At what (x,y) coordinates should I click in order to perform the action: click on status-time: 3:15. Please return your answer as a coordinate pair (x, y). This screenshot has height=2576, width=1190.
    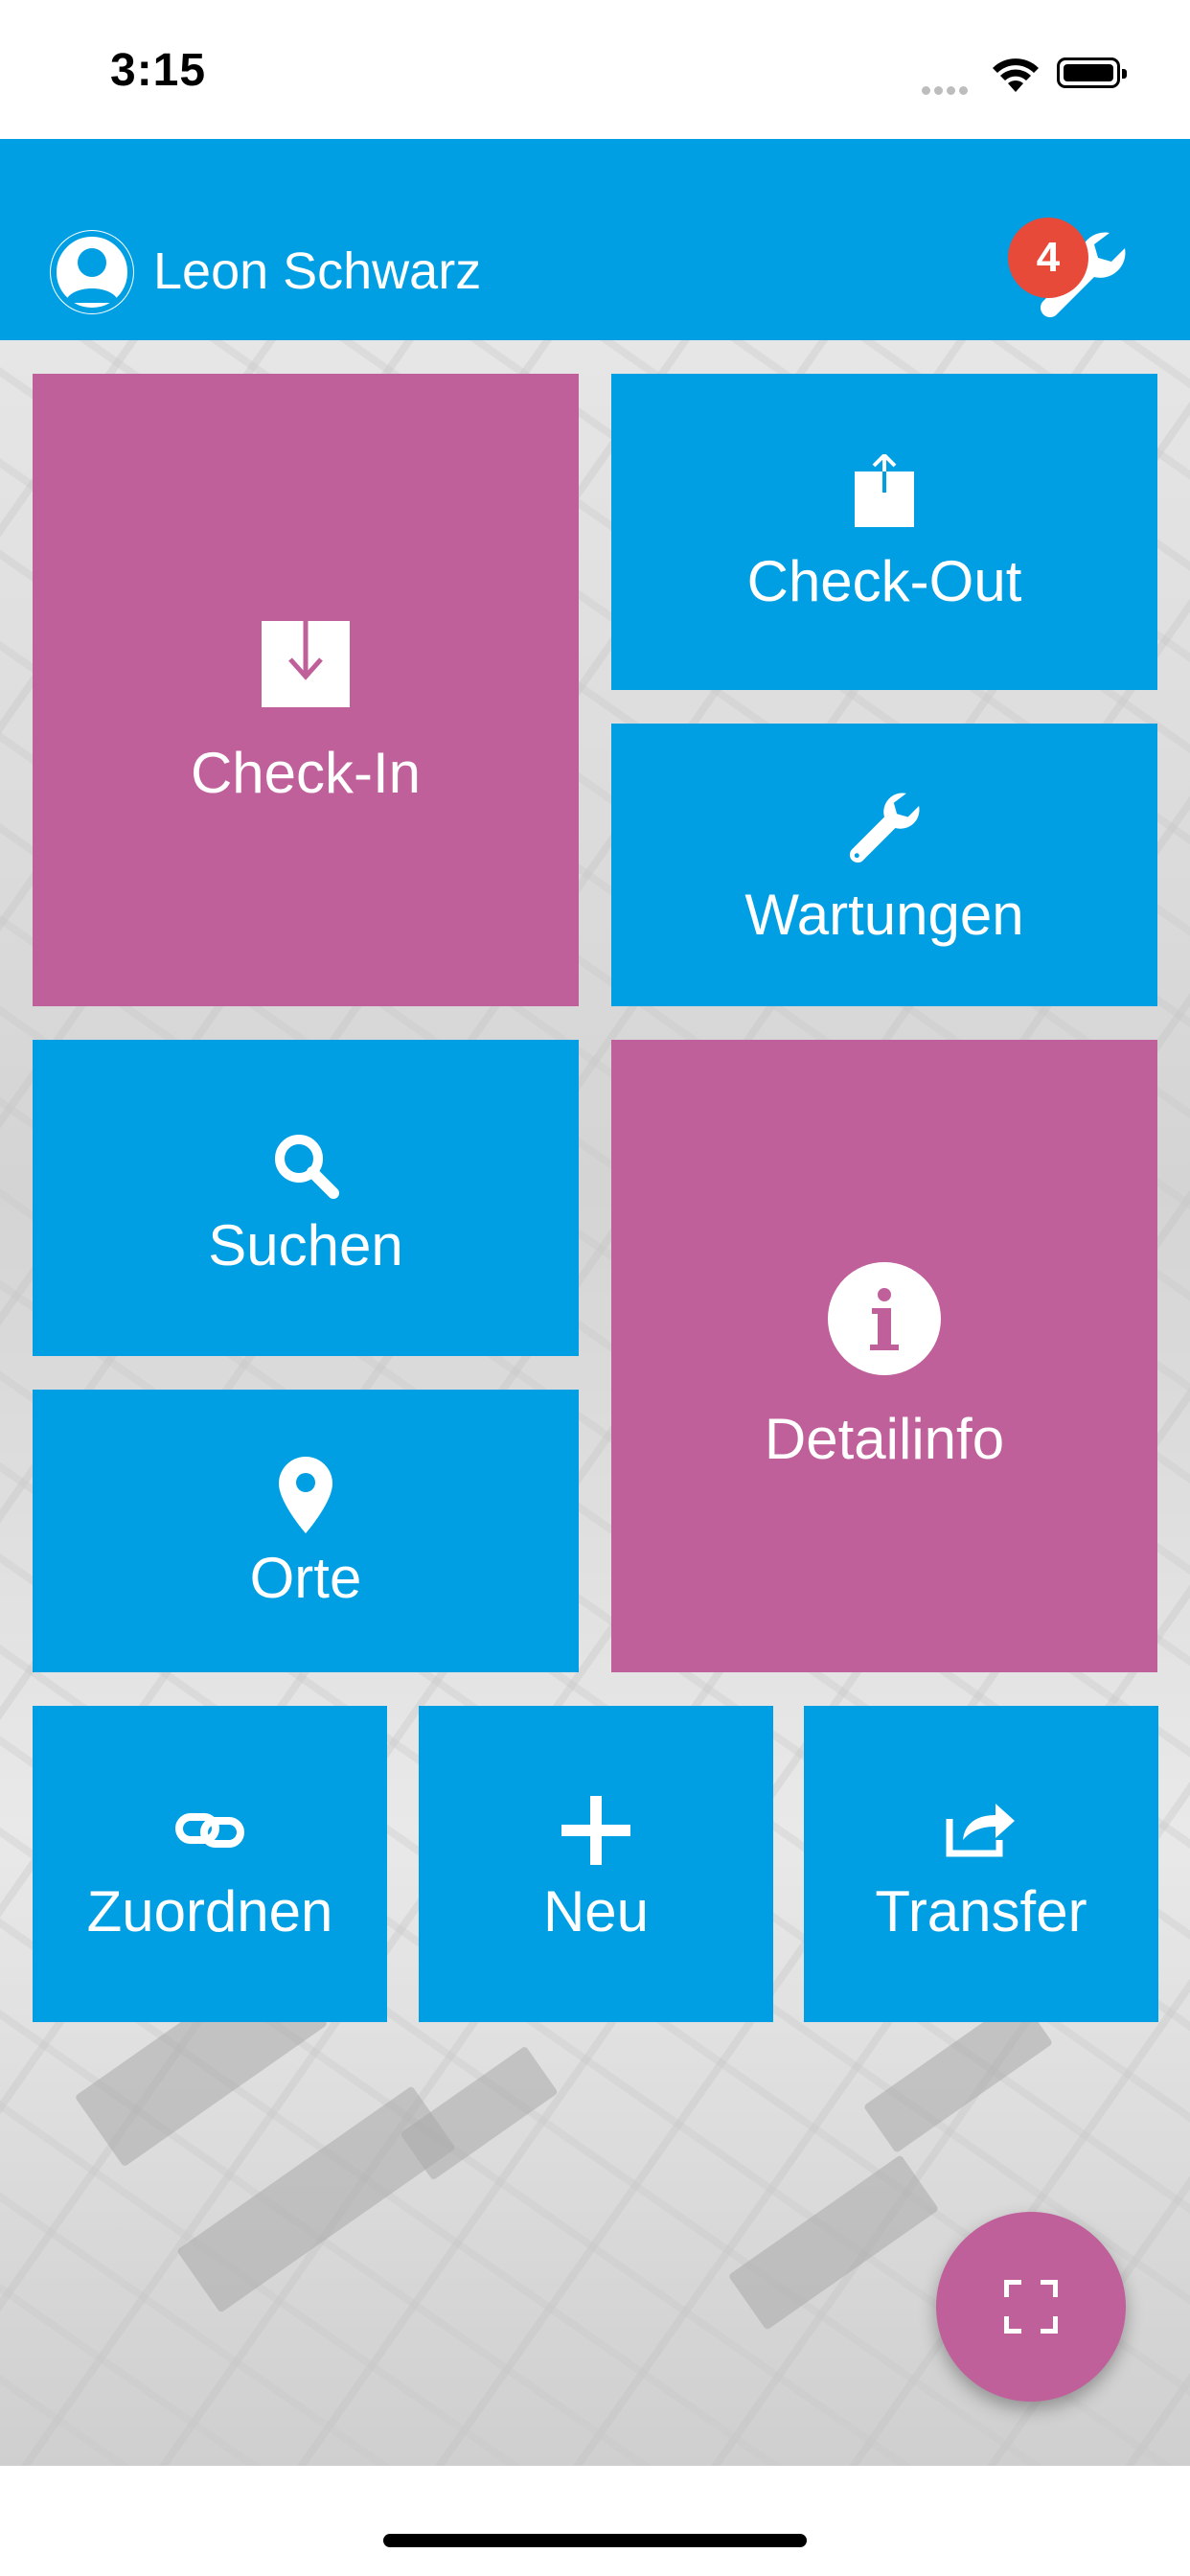
    Looking at the image, I should click on (159, 70).